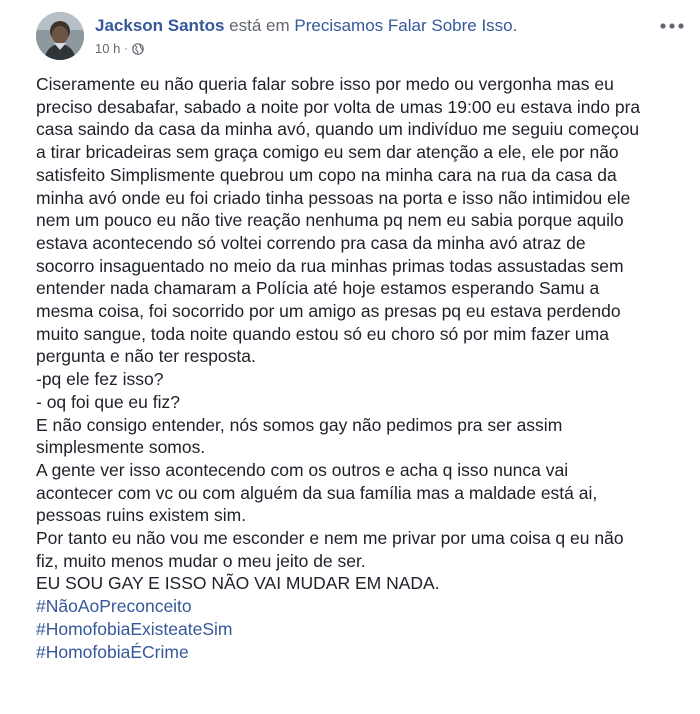 The height and width of the screenshot is (714, 700). What do you see at coordinates (672, 26) in the screenshot?
I see `more-options-icon` at bounding box center [672, 26].